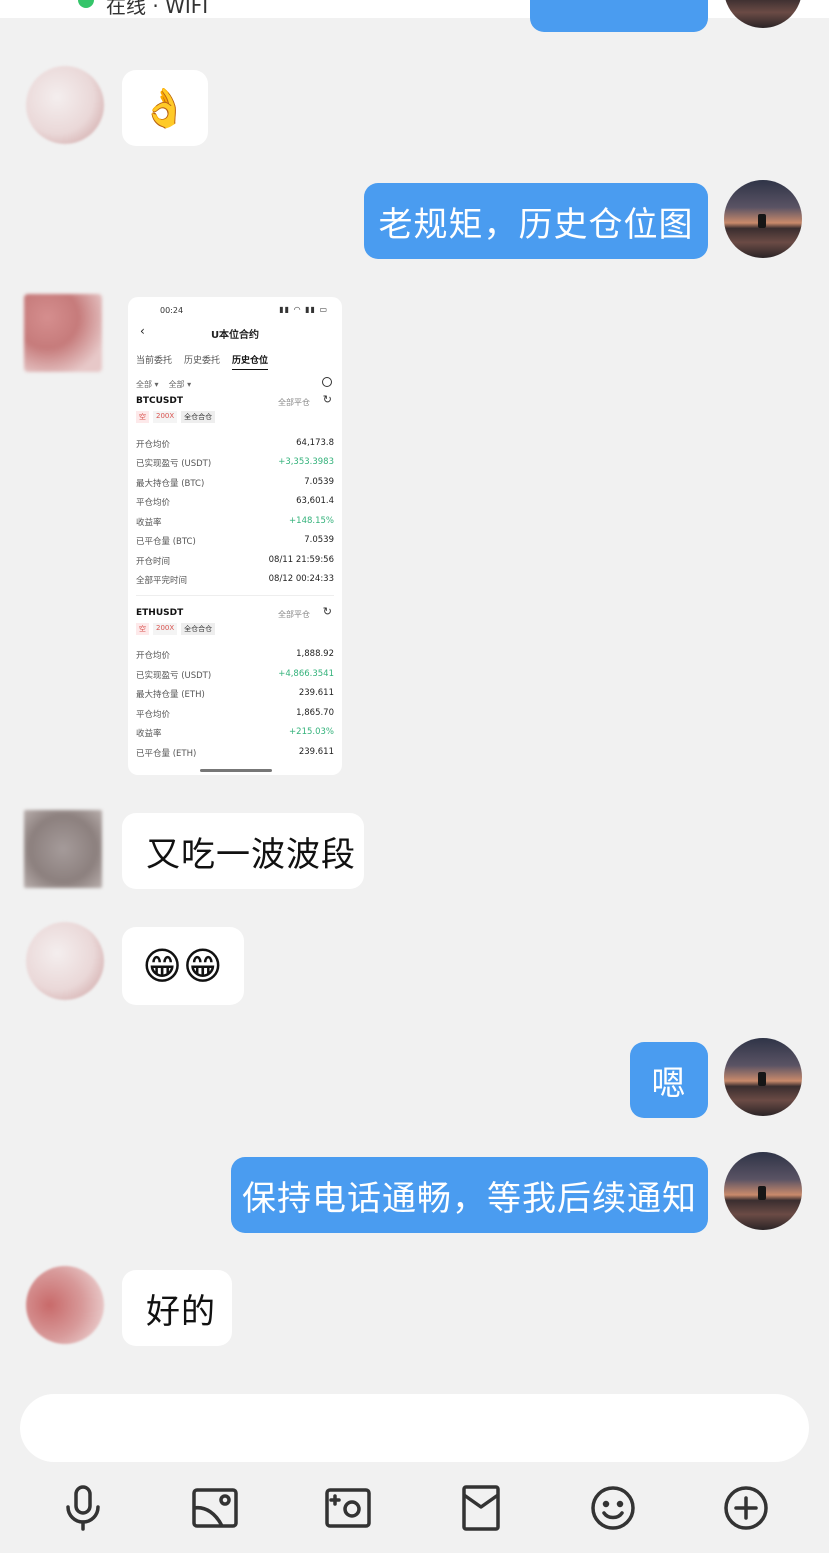  What do you see at coordinates (147, 384) in the screenshot?
I see `filter-1: 全部 ▾` at bounding box center [147, 384].